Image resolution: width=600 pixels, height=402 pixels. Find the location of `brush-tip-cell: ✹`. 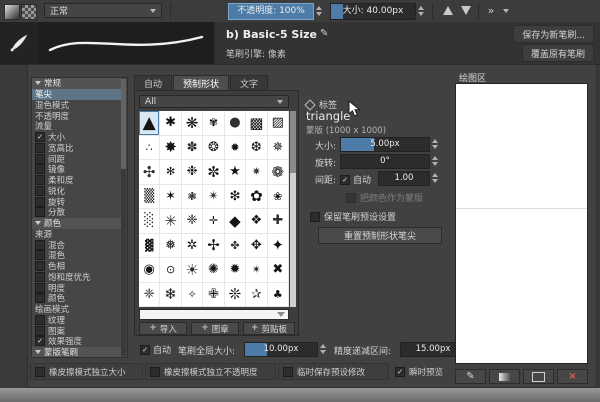

brush-tip-cell: ✹ is located at coordinates (235, 147).